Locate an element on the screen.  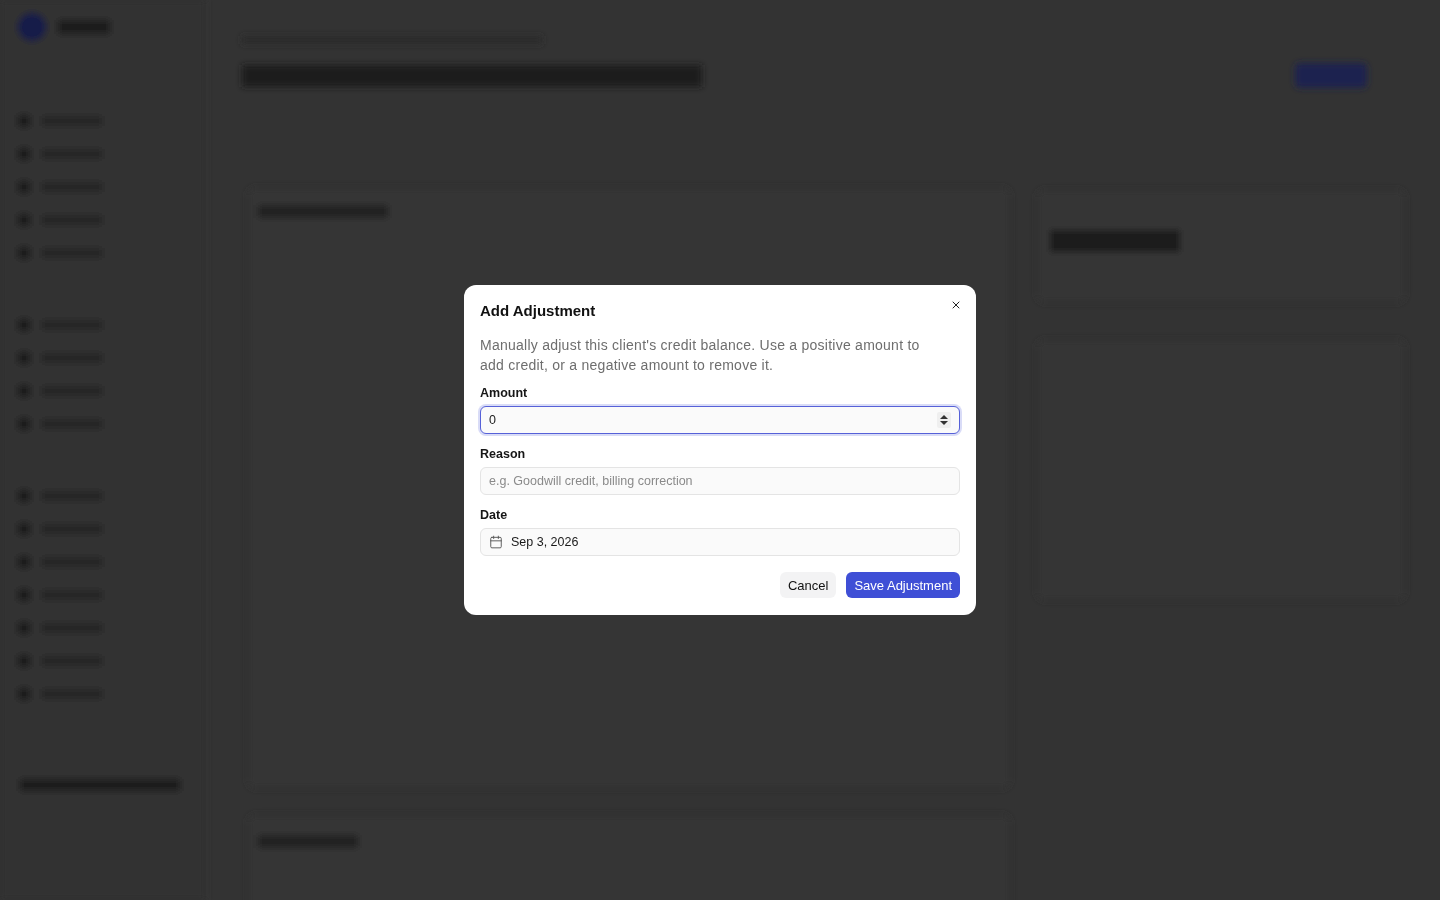
reason-input: e.g. Goodwill credit, billing correction is located at coordinates (720, 481).